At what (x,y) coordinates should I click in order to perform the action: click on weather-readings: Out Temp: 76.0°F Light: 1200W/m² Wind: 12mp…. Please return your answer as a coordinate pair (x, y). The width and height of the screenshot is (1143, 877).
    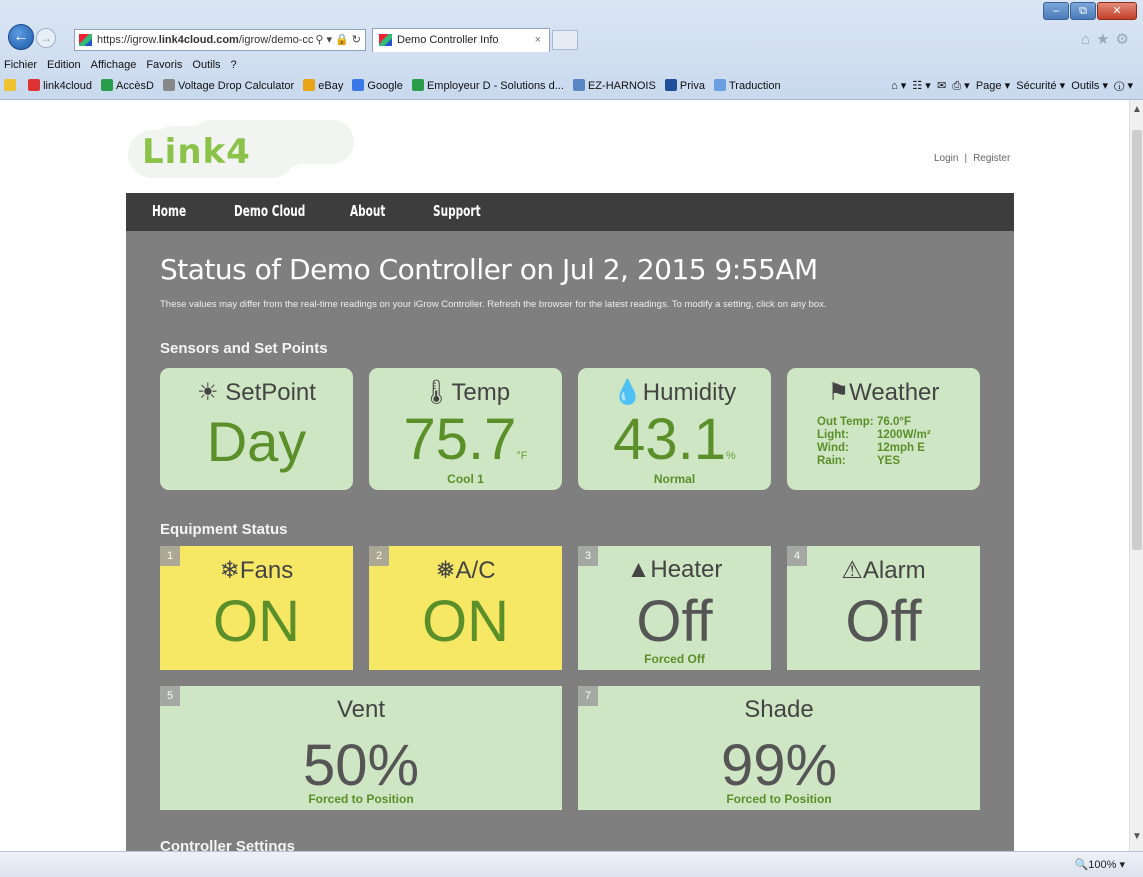
    Looking at the image, I should click on (874, 442).